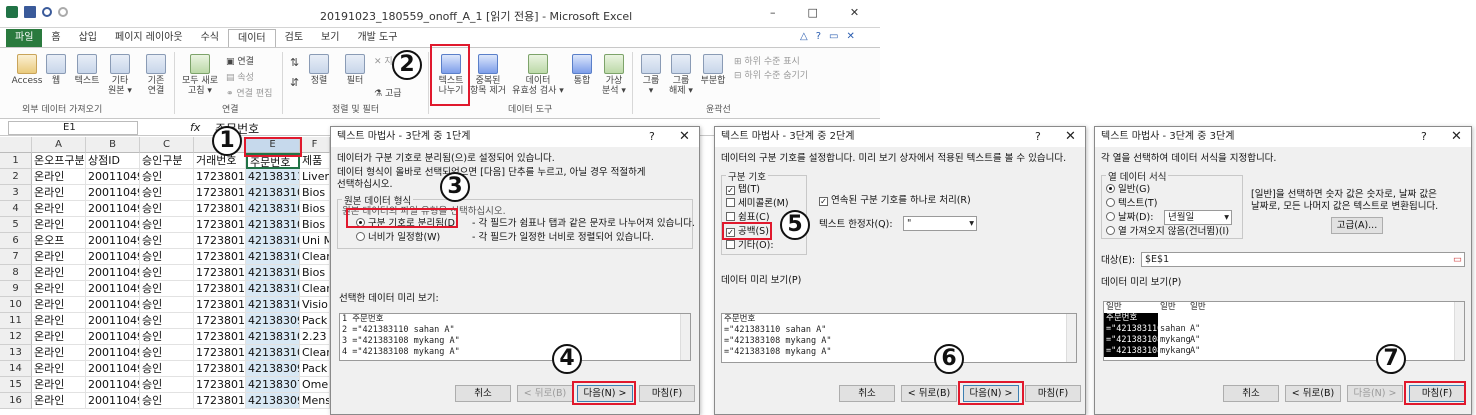  Describe the element at coordinates (767, 60) in the screenshot. I see `show-detail-button: ⊞ 하위 수준 표시` at that location.